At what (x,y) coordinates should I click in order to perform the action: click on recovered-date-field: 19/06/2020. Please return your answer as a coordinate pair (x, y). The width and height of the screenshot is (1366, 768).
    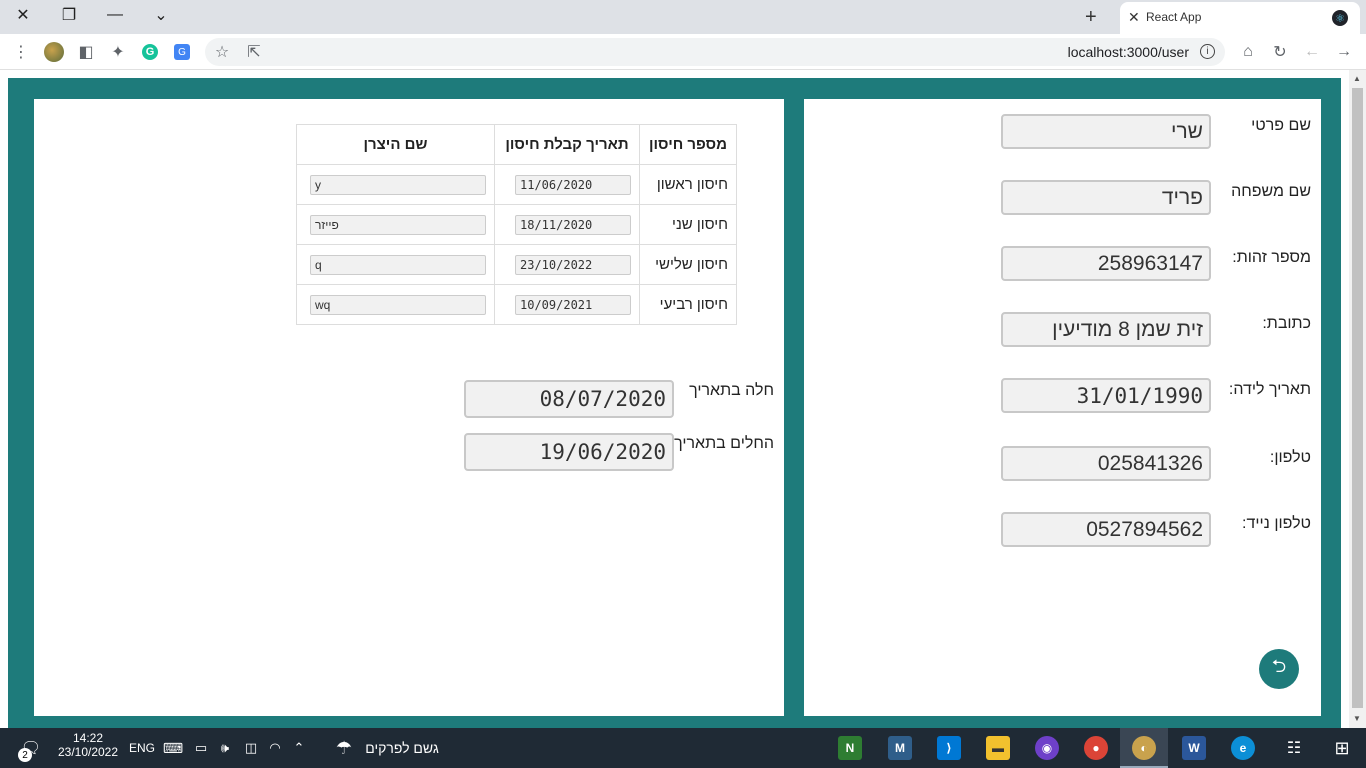
    Looking at the image, I should click on (569, 452).